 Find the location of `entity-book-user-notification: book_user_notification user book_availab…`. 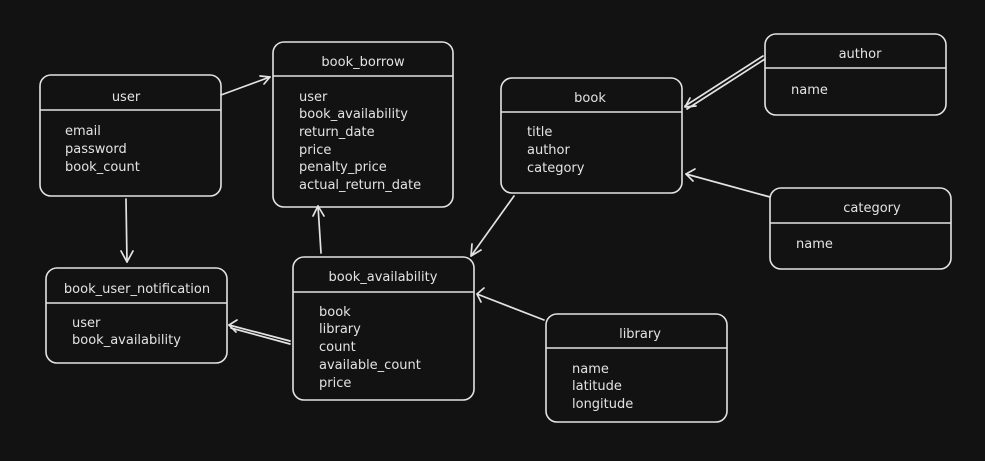

entity-book-user-notification: book_user_notification user book_availab… is located at coordinates (136, 315).